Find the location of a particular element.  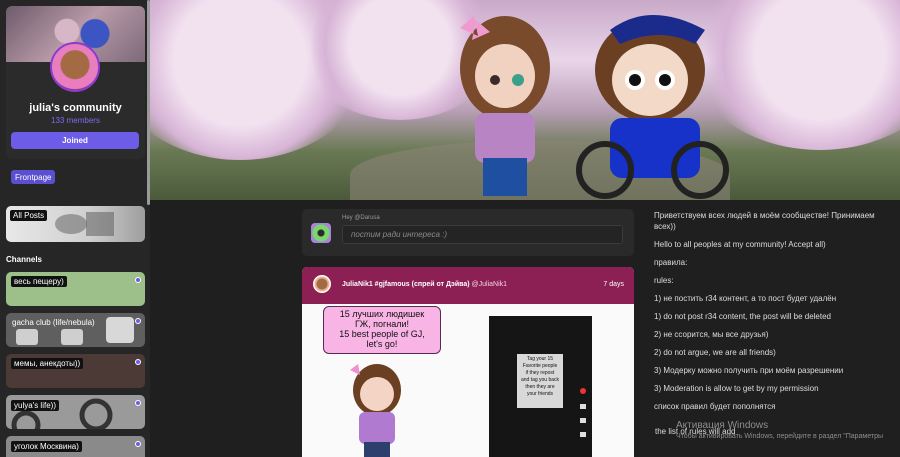

post-title: JuliaNik1 #gjfamous (спрей от Дэйва) is located at coordinates (406, 284).